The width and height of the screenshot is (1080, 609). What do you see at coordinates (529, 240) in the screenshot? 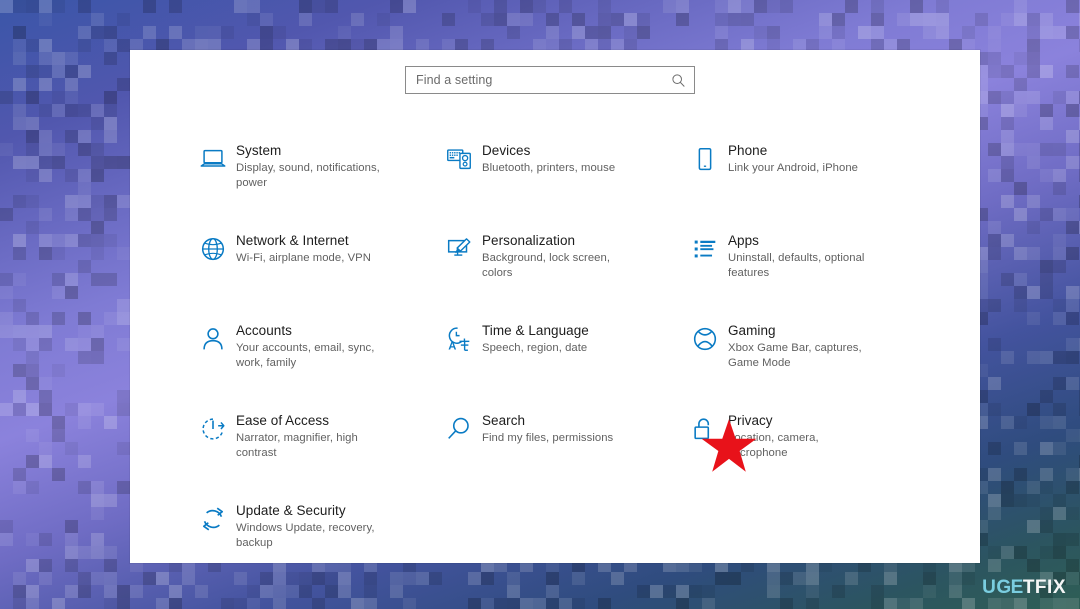
I see `settings-item-title: Personalization` at bounding box center [529, 240].